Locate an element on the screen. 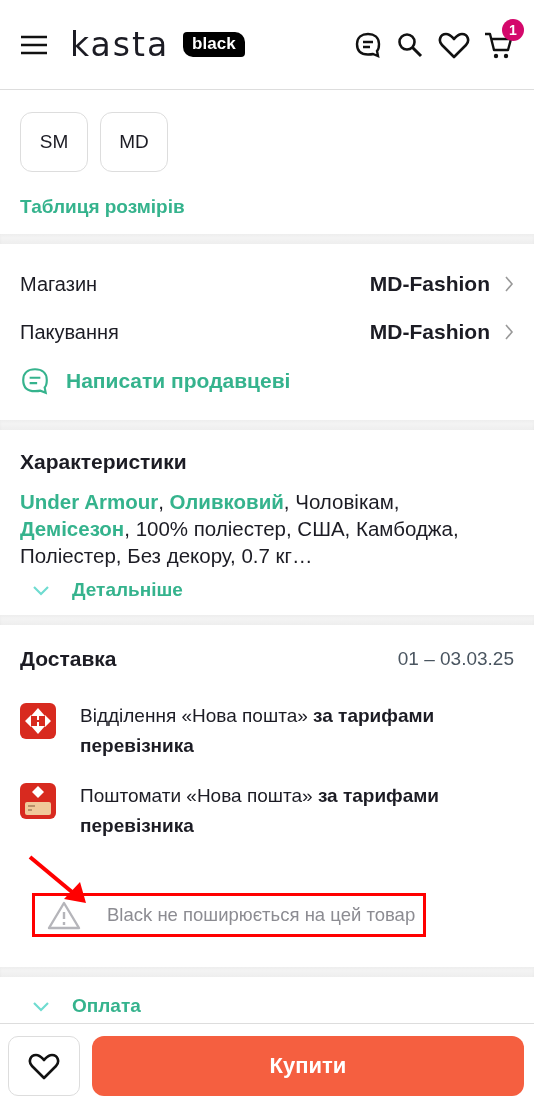  warning-icon is located at coordinates (64, 915).